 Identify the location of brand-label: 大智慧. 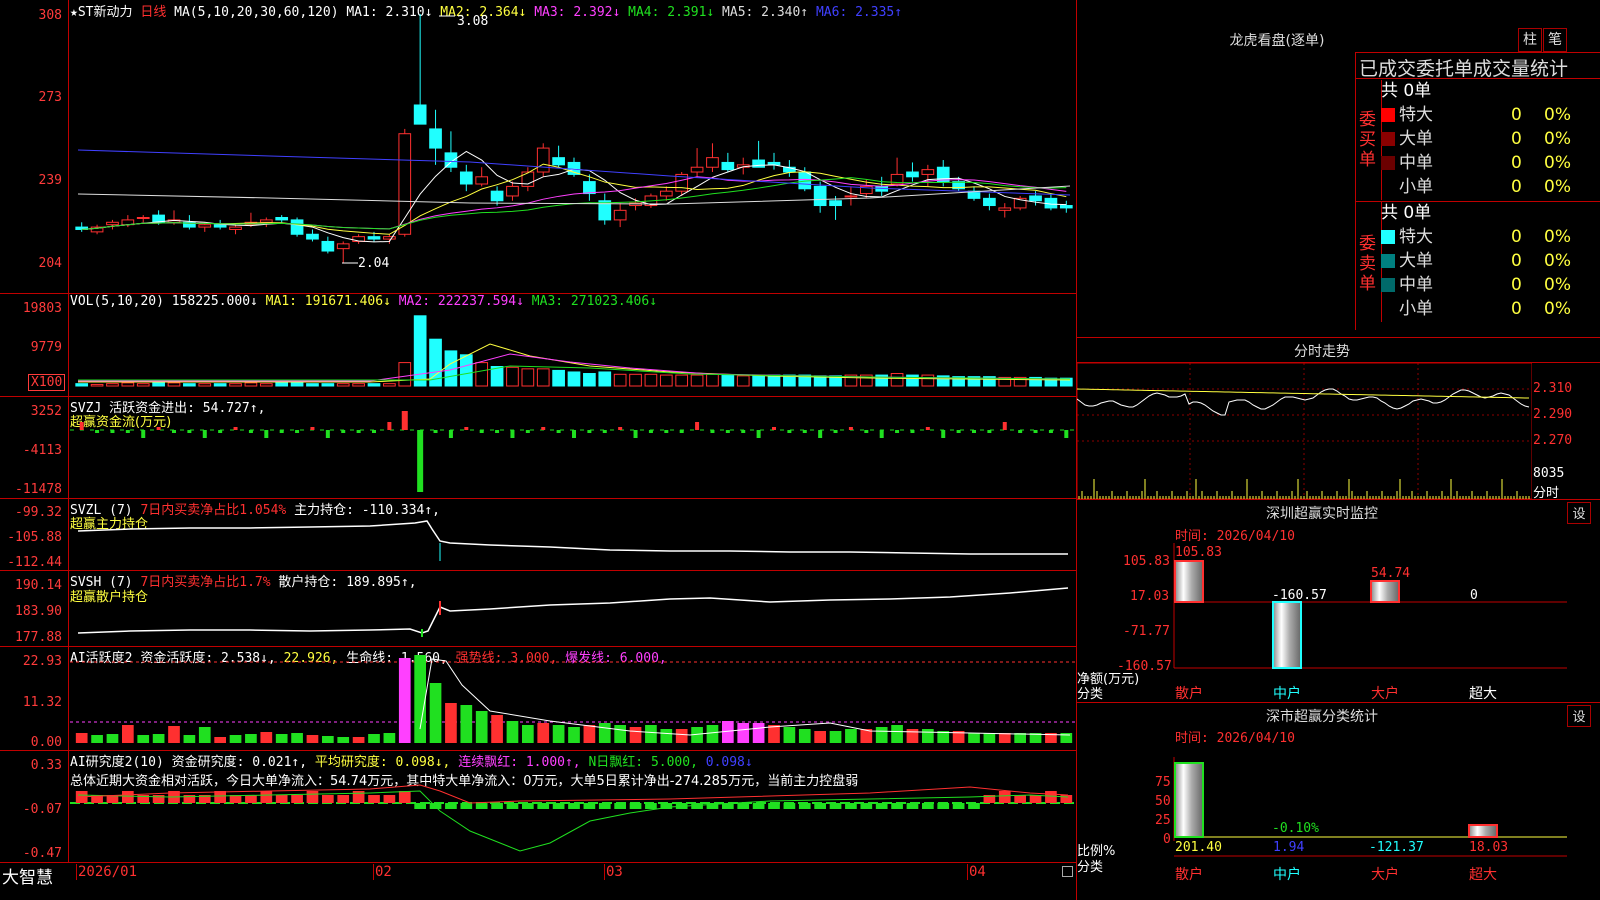
(27, 875).